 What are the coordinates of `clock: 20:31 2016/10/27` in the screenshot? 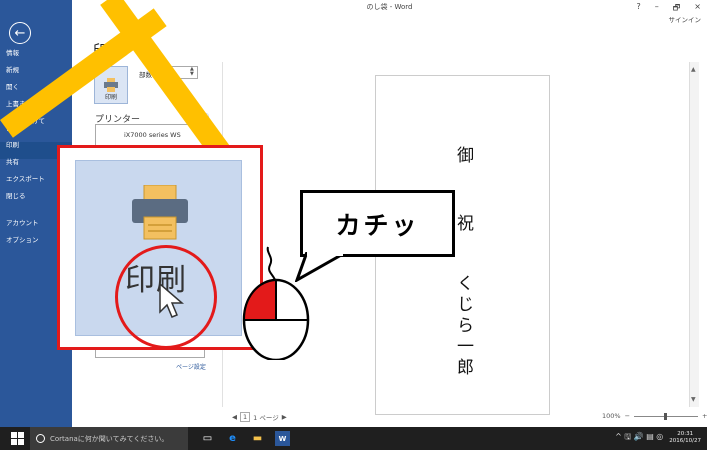 It's located at (685, 438).